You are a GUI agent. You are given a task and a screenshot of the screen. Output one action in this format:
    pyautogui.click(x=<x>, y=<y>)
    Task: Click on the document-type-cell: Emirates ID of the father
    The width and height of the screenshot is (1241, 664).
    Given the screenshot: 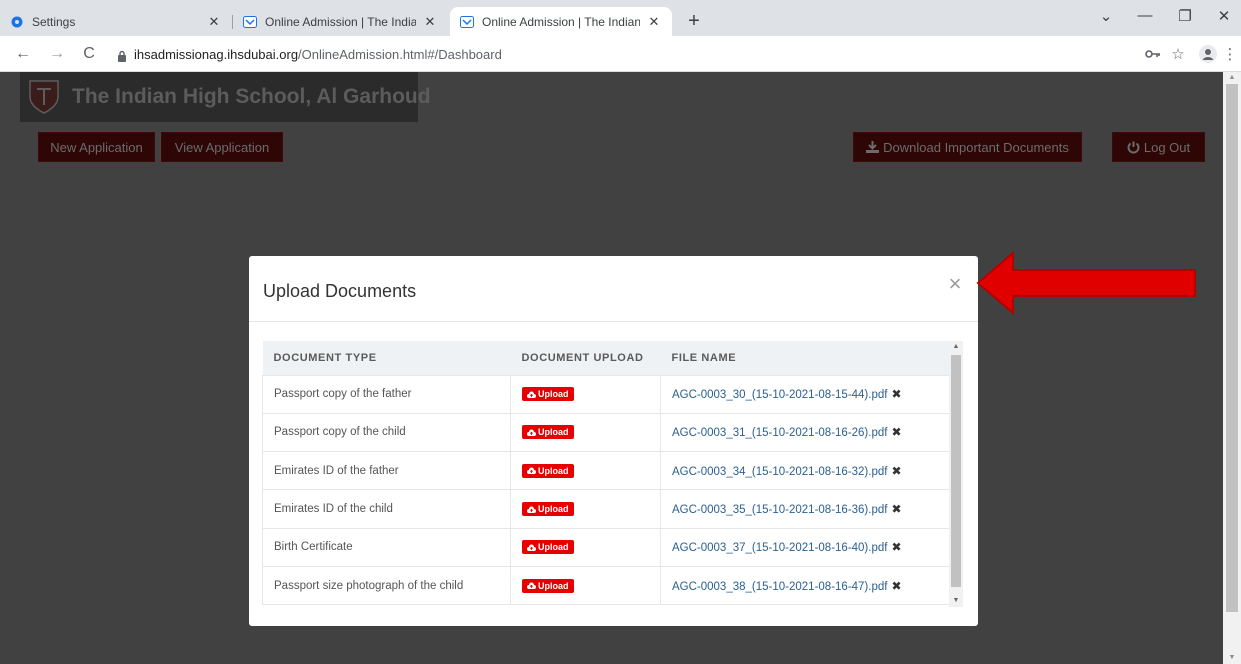 What is the action you would take?
    pyautogui.click(x=386, y=471)
    